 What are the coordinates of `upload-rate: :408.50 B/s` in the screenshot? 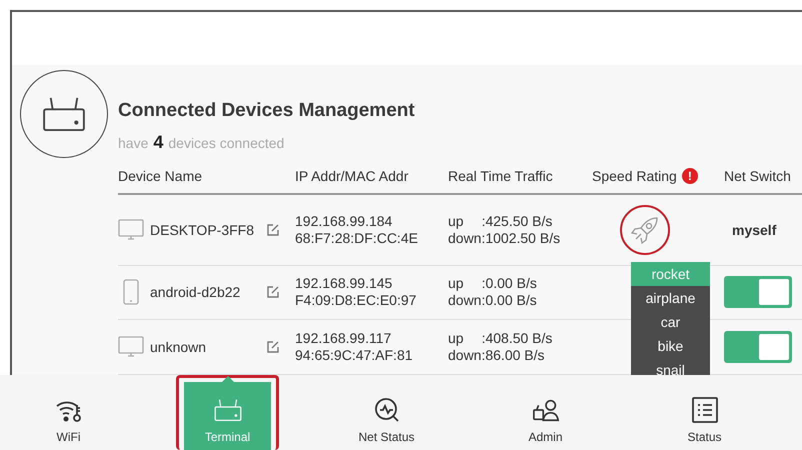 It's located at (517, 339).